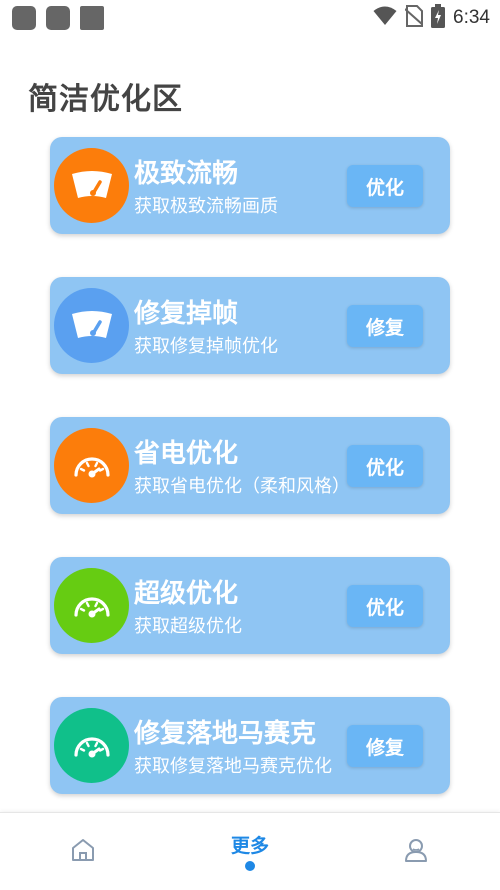  I want to click on page-title: 简洁优化区, so click(105, 99).